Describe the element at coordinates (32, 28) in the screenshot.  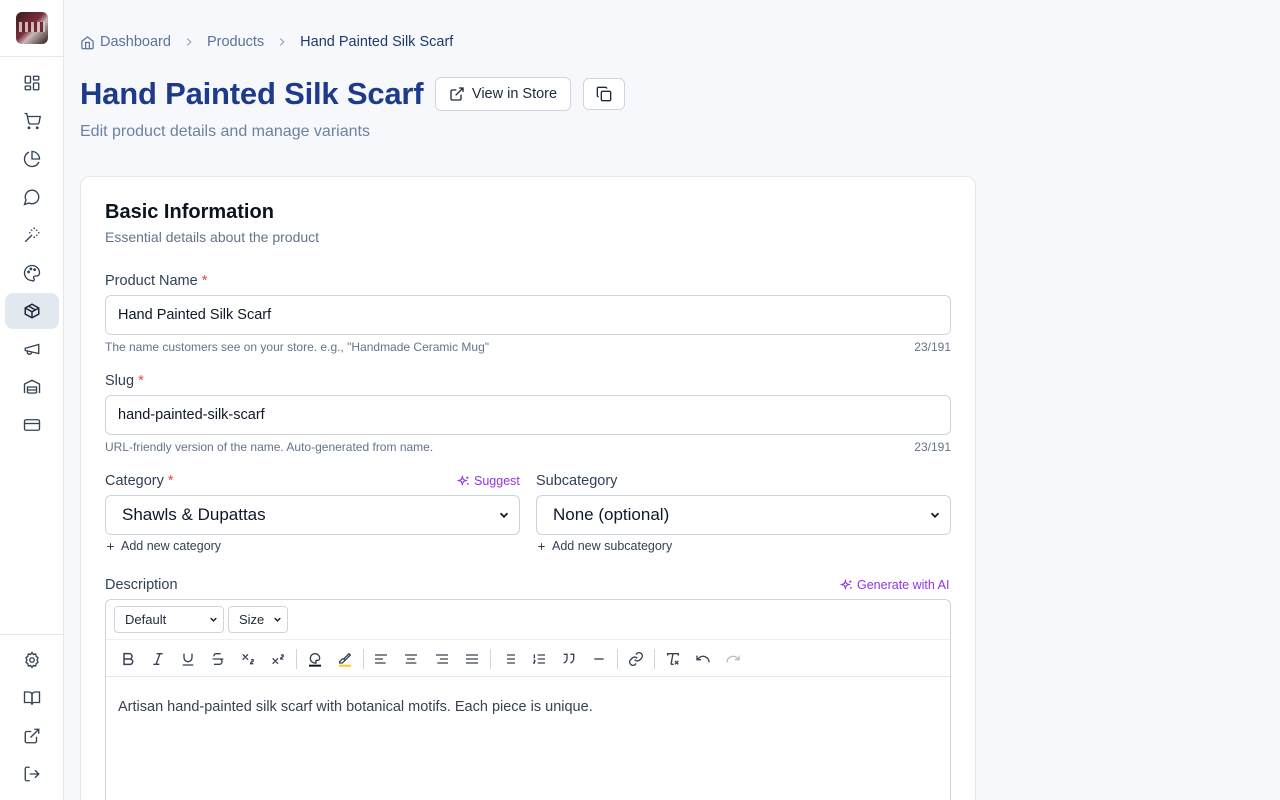
I see `store-logo` at that location.